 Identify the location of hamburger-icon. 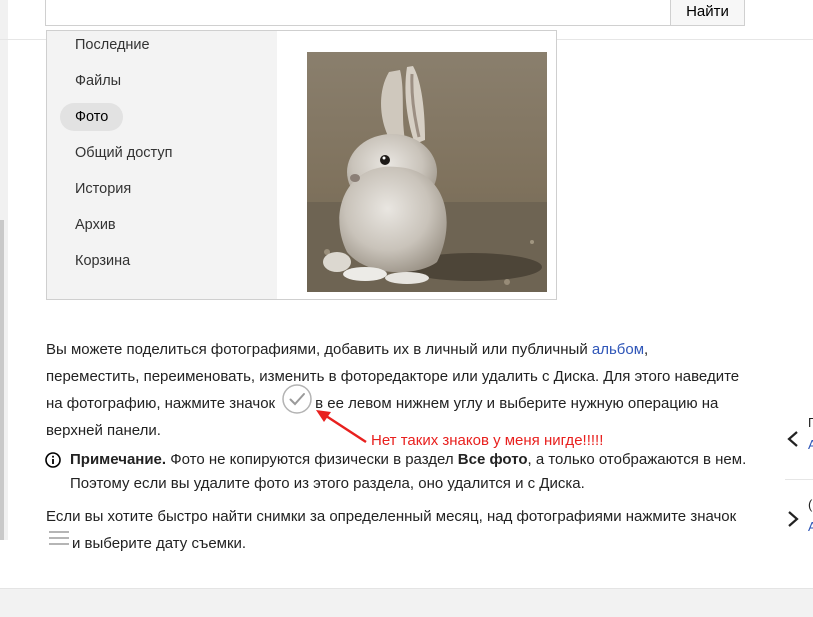
(59, 538).